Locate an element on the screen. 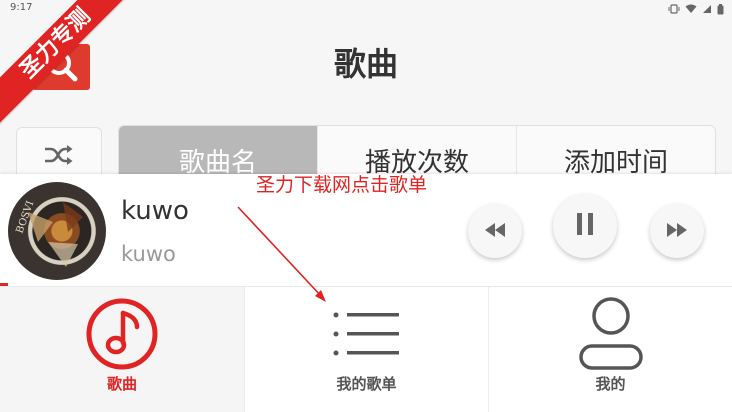 The image size is (732, 412). nav-item-me: 我的 is located at coordinates (610, 349).